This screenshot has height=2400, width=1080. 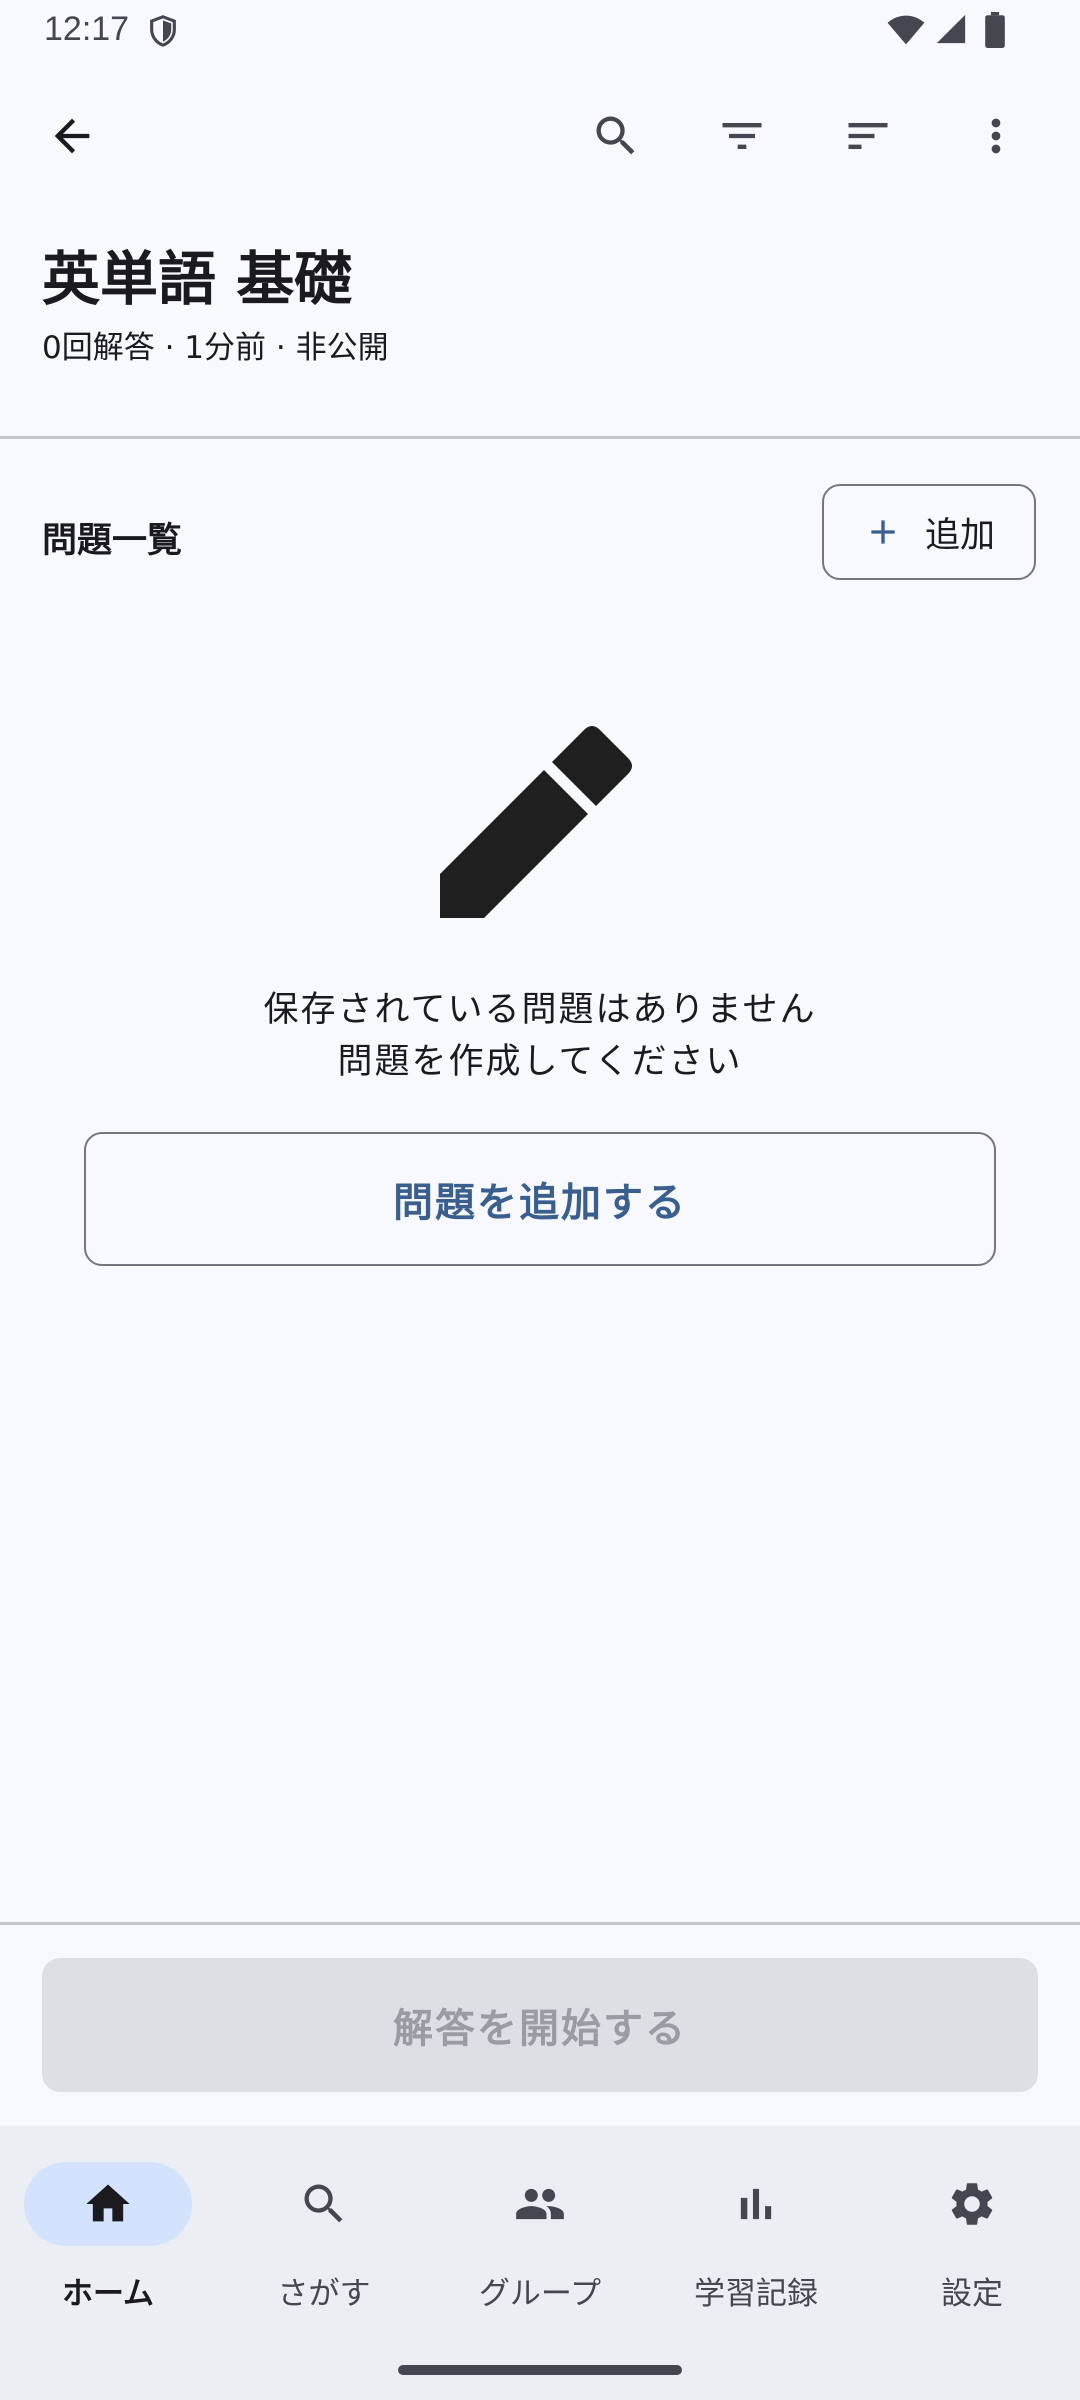 What do you see at coordinates (540, 437) in the screenshot?
I see `header-divider` at bounding box center [540, 437].